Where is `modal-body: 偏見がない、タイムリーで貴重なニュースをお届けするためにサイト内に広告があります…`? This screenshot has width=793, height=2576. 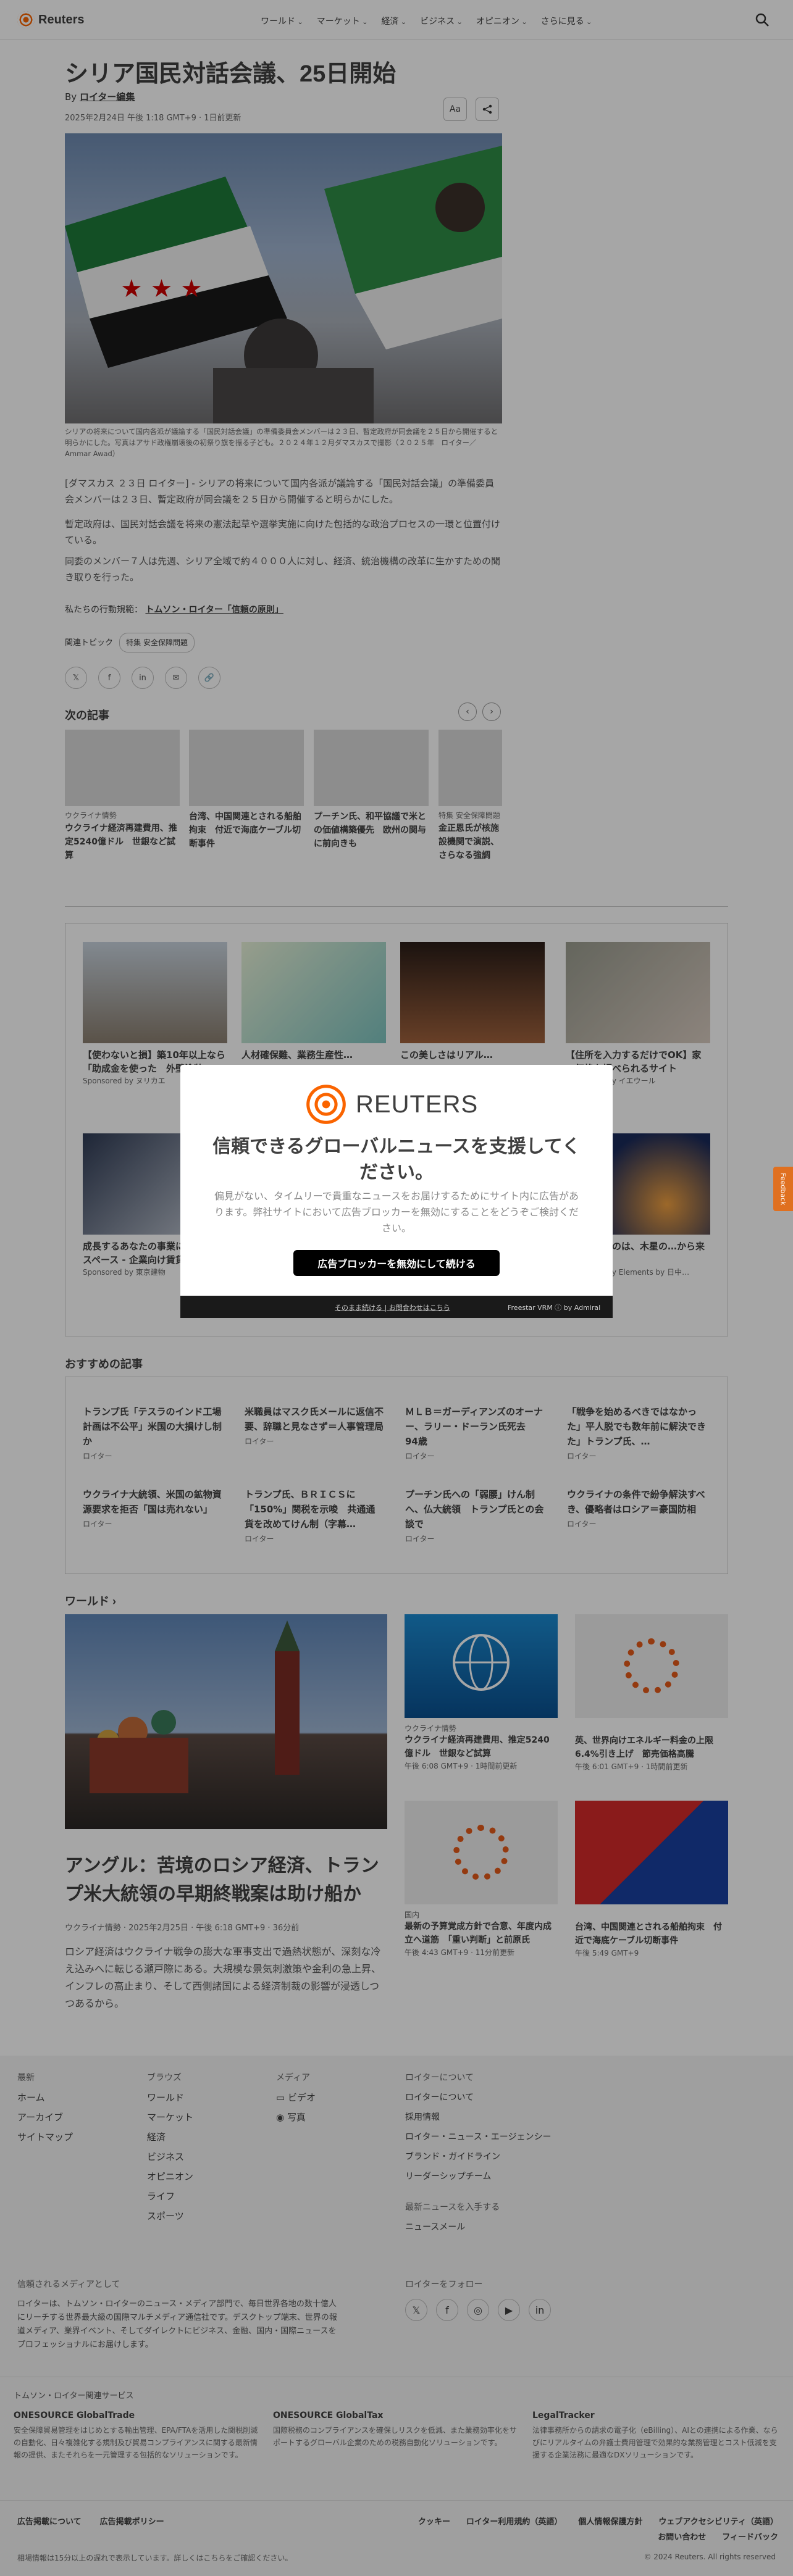
modal-body: 偏見がない、タイムリーで貴重なニュースをお届けするためにサイト内に広告があります… is located at coordinates (396, 1212).